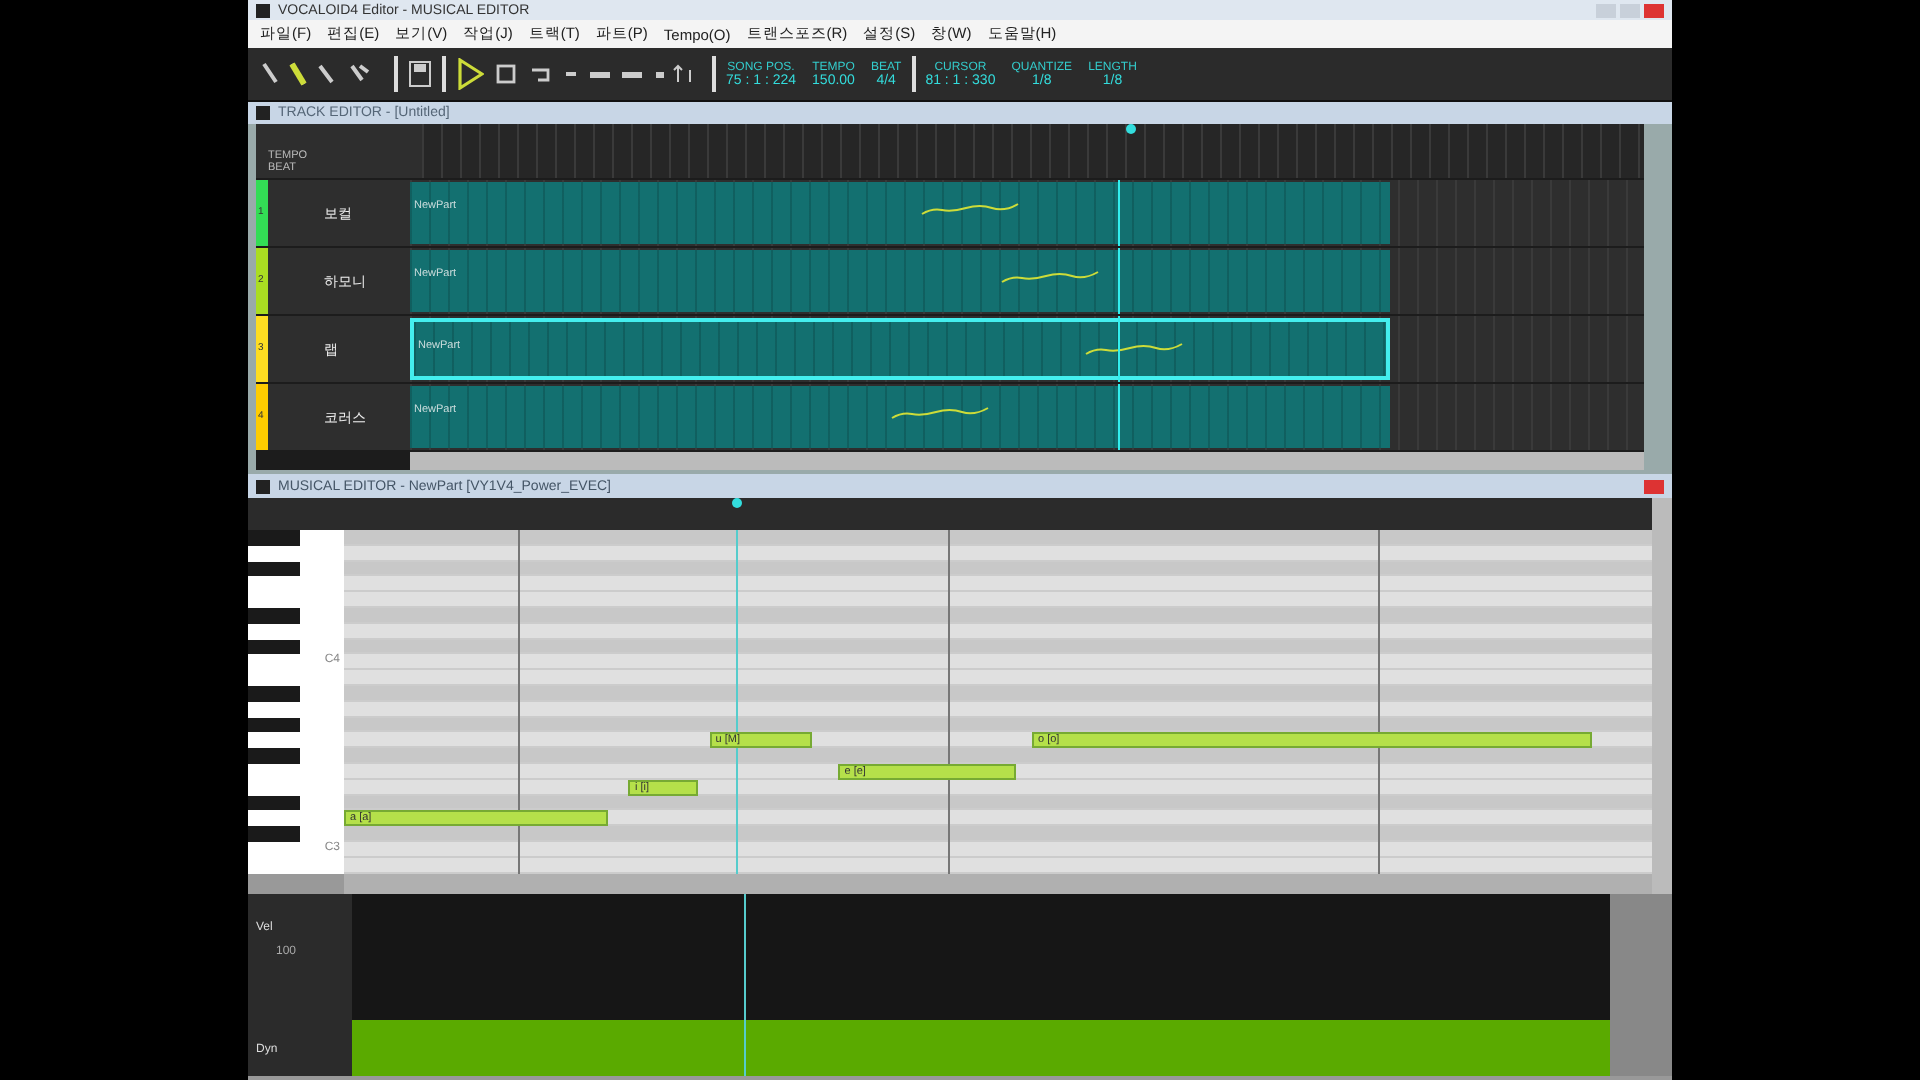  What do you see at coordinates (1662, 696) in the screenshot?
I see `vertical-scrollbar` at bounding box center [1662, 696].